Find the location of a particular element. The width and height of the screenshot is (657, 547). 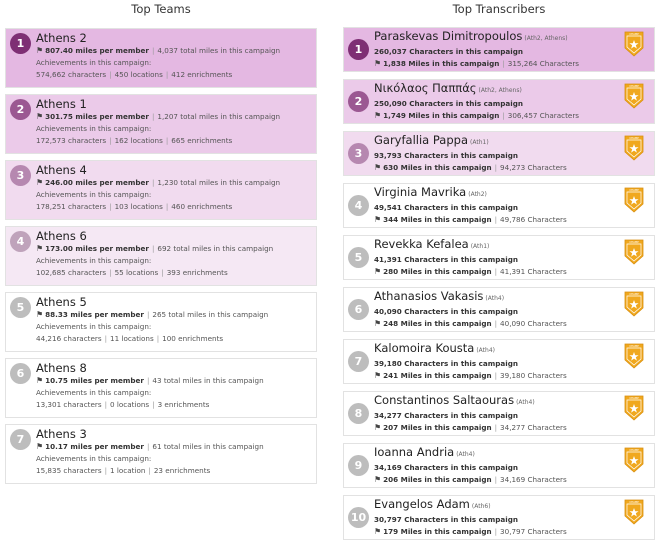

team-name: Athens 5 is located at coordinates (174, 302).